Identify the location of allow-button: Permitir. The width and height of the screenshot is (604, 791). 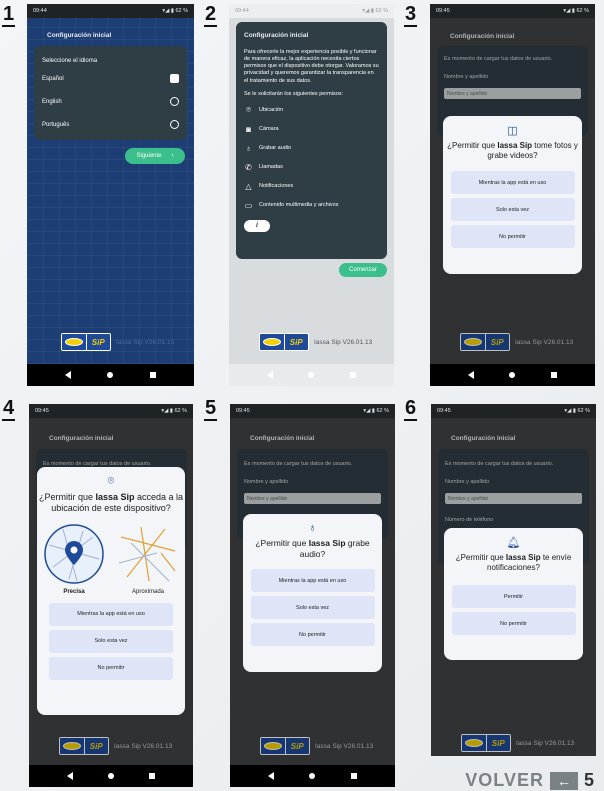
(513, 596).